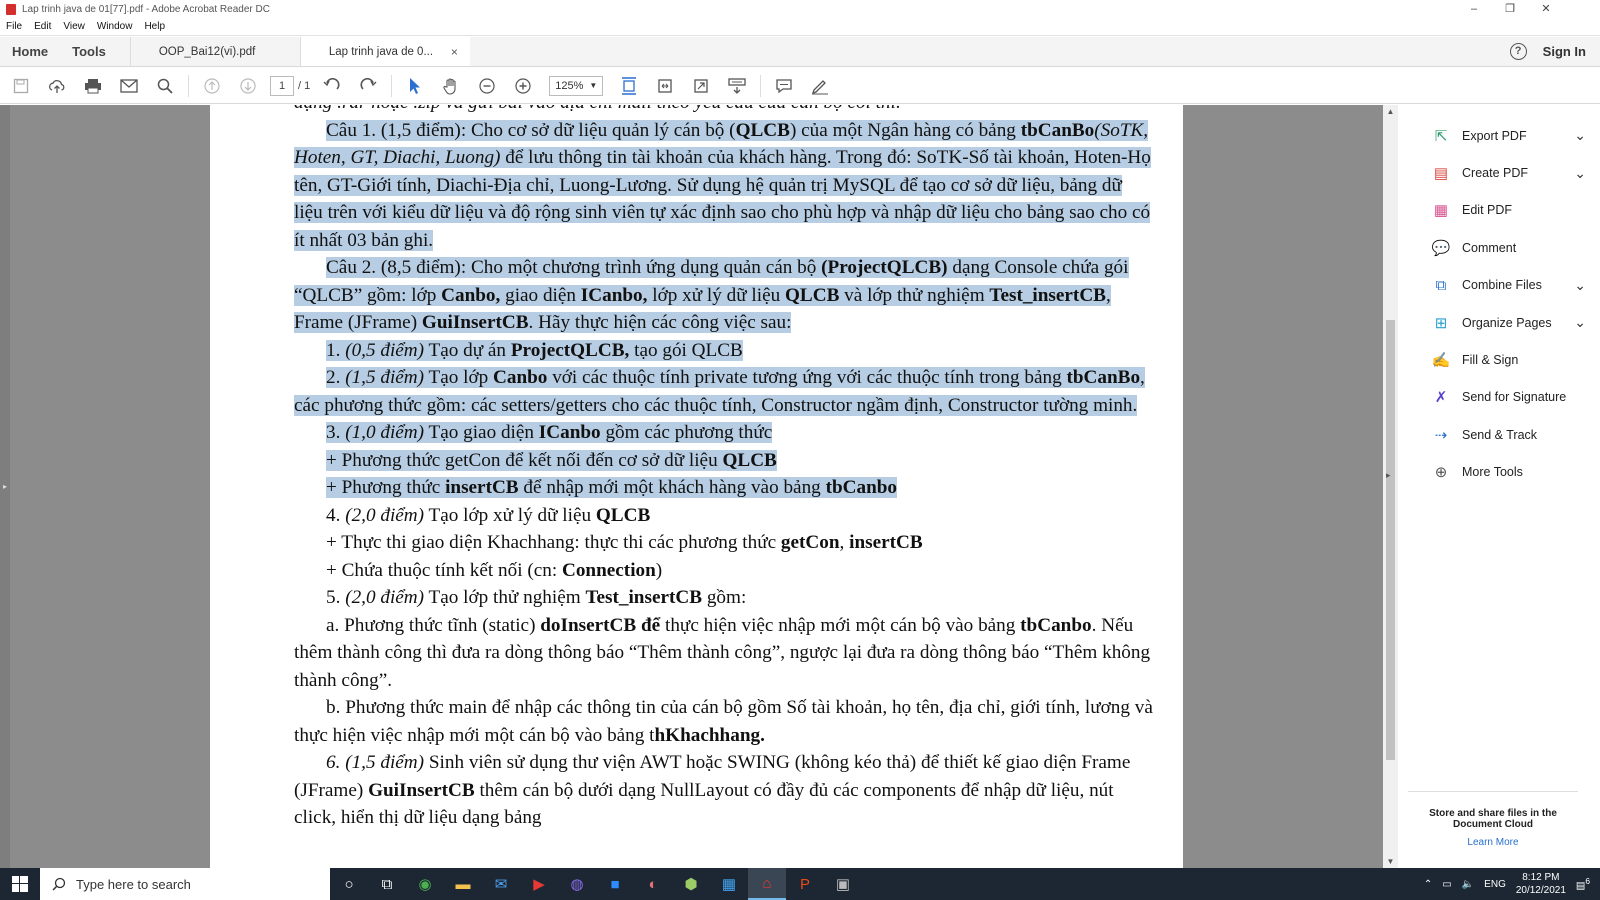 Image resolution: width=1600 pixels, height=900 pixels. Describe the element at coordinates (629, 86) in the screenshot. I see `fit-page-icon` at that location.